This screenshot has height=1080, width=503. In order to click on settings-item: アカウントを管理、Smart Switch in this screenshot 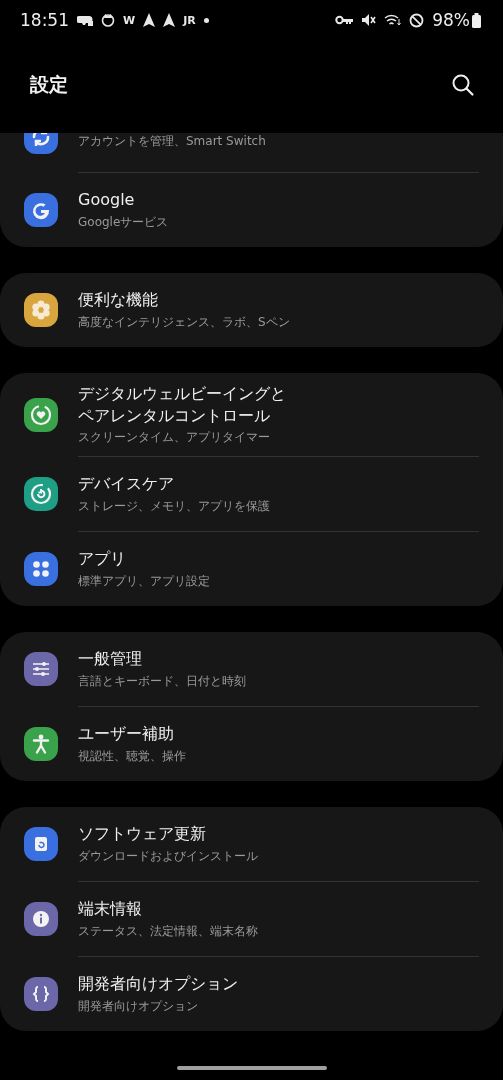, I will do `click(251, 152)`.